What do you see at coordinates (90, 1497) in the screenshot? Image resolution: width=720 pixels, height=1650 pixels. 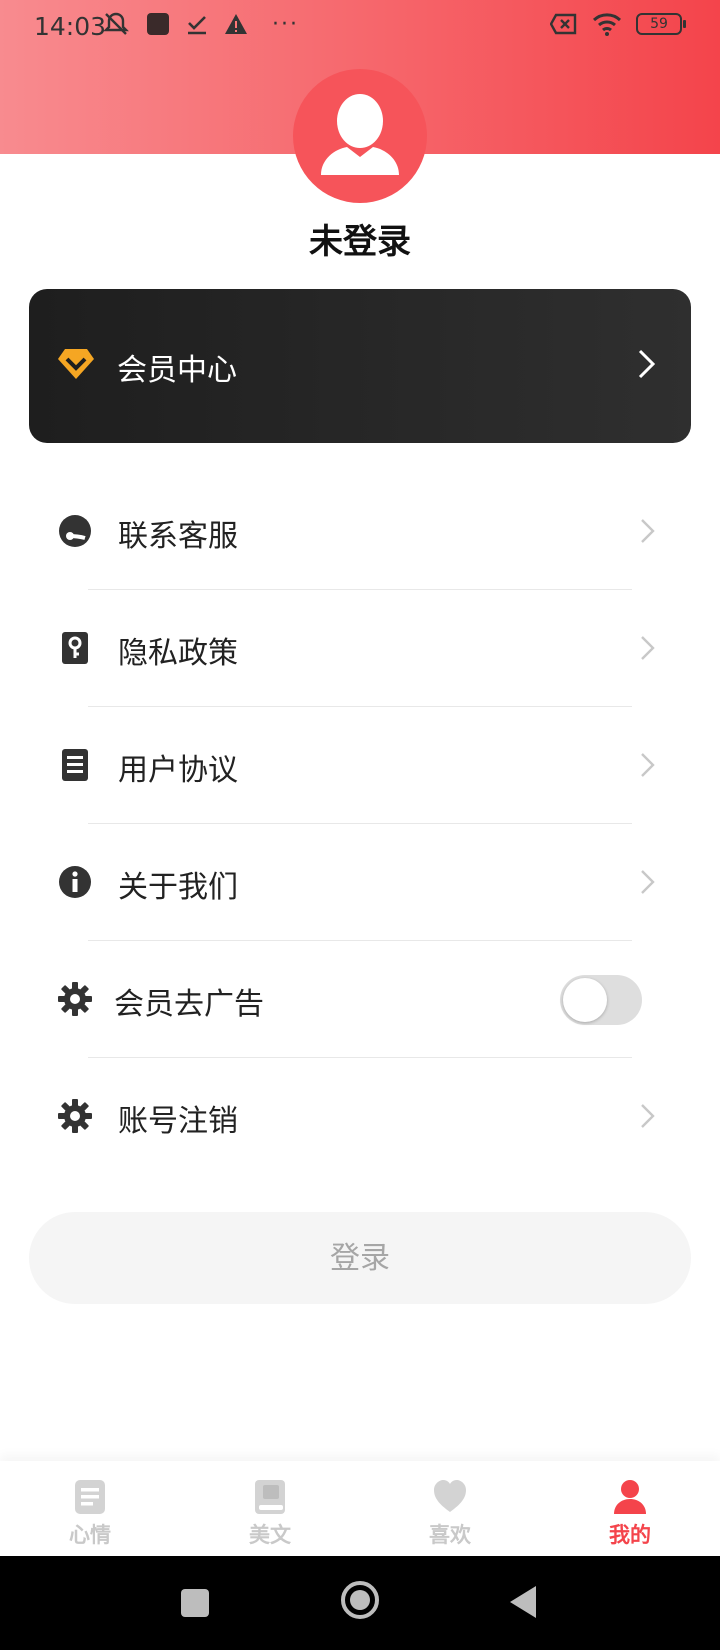 I see `note-icon` at bounding box center [90, 1497].